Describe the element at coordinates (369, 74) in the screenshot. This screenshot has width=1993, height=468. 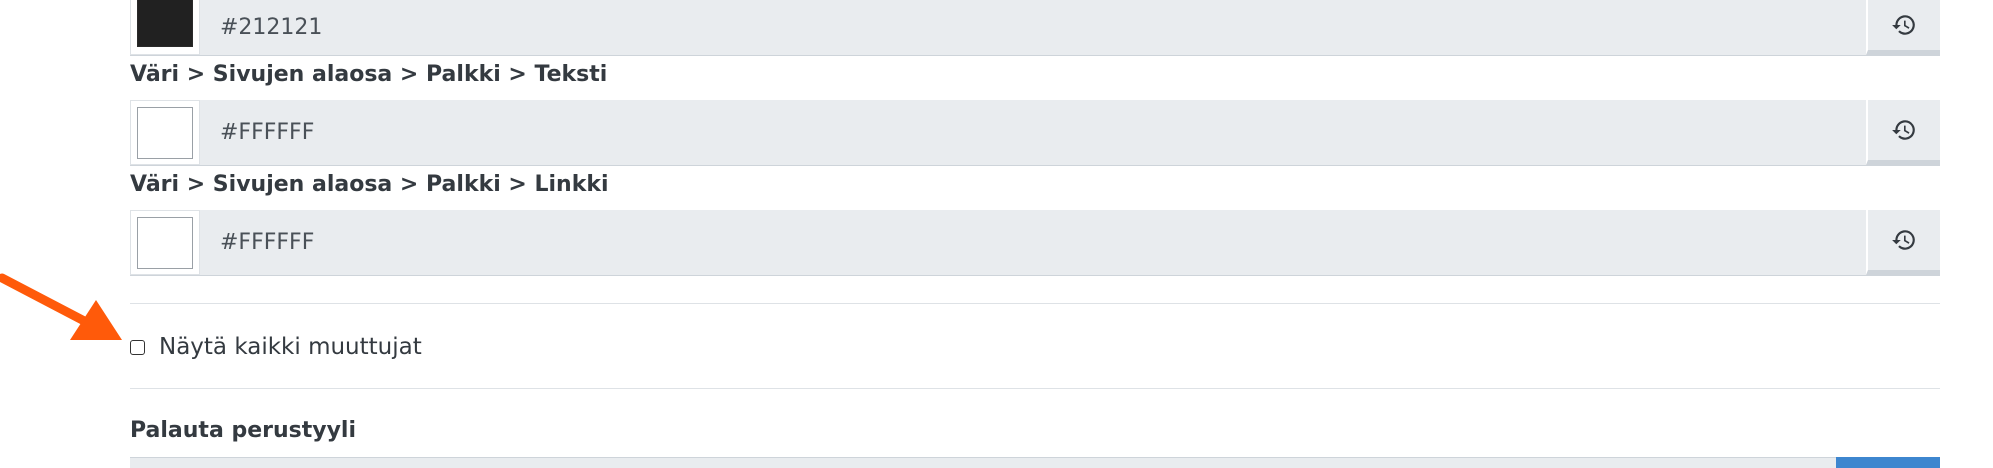
I see `color-field-label: Väri > Sivujen alaosa > Palkki > Teksti` at that location.